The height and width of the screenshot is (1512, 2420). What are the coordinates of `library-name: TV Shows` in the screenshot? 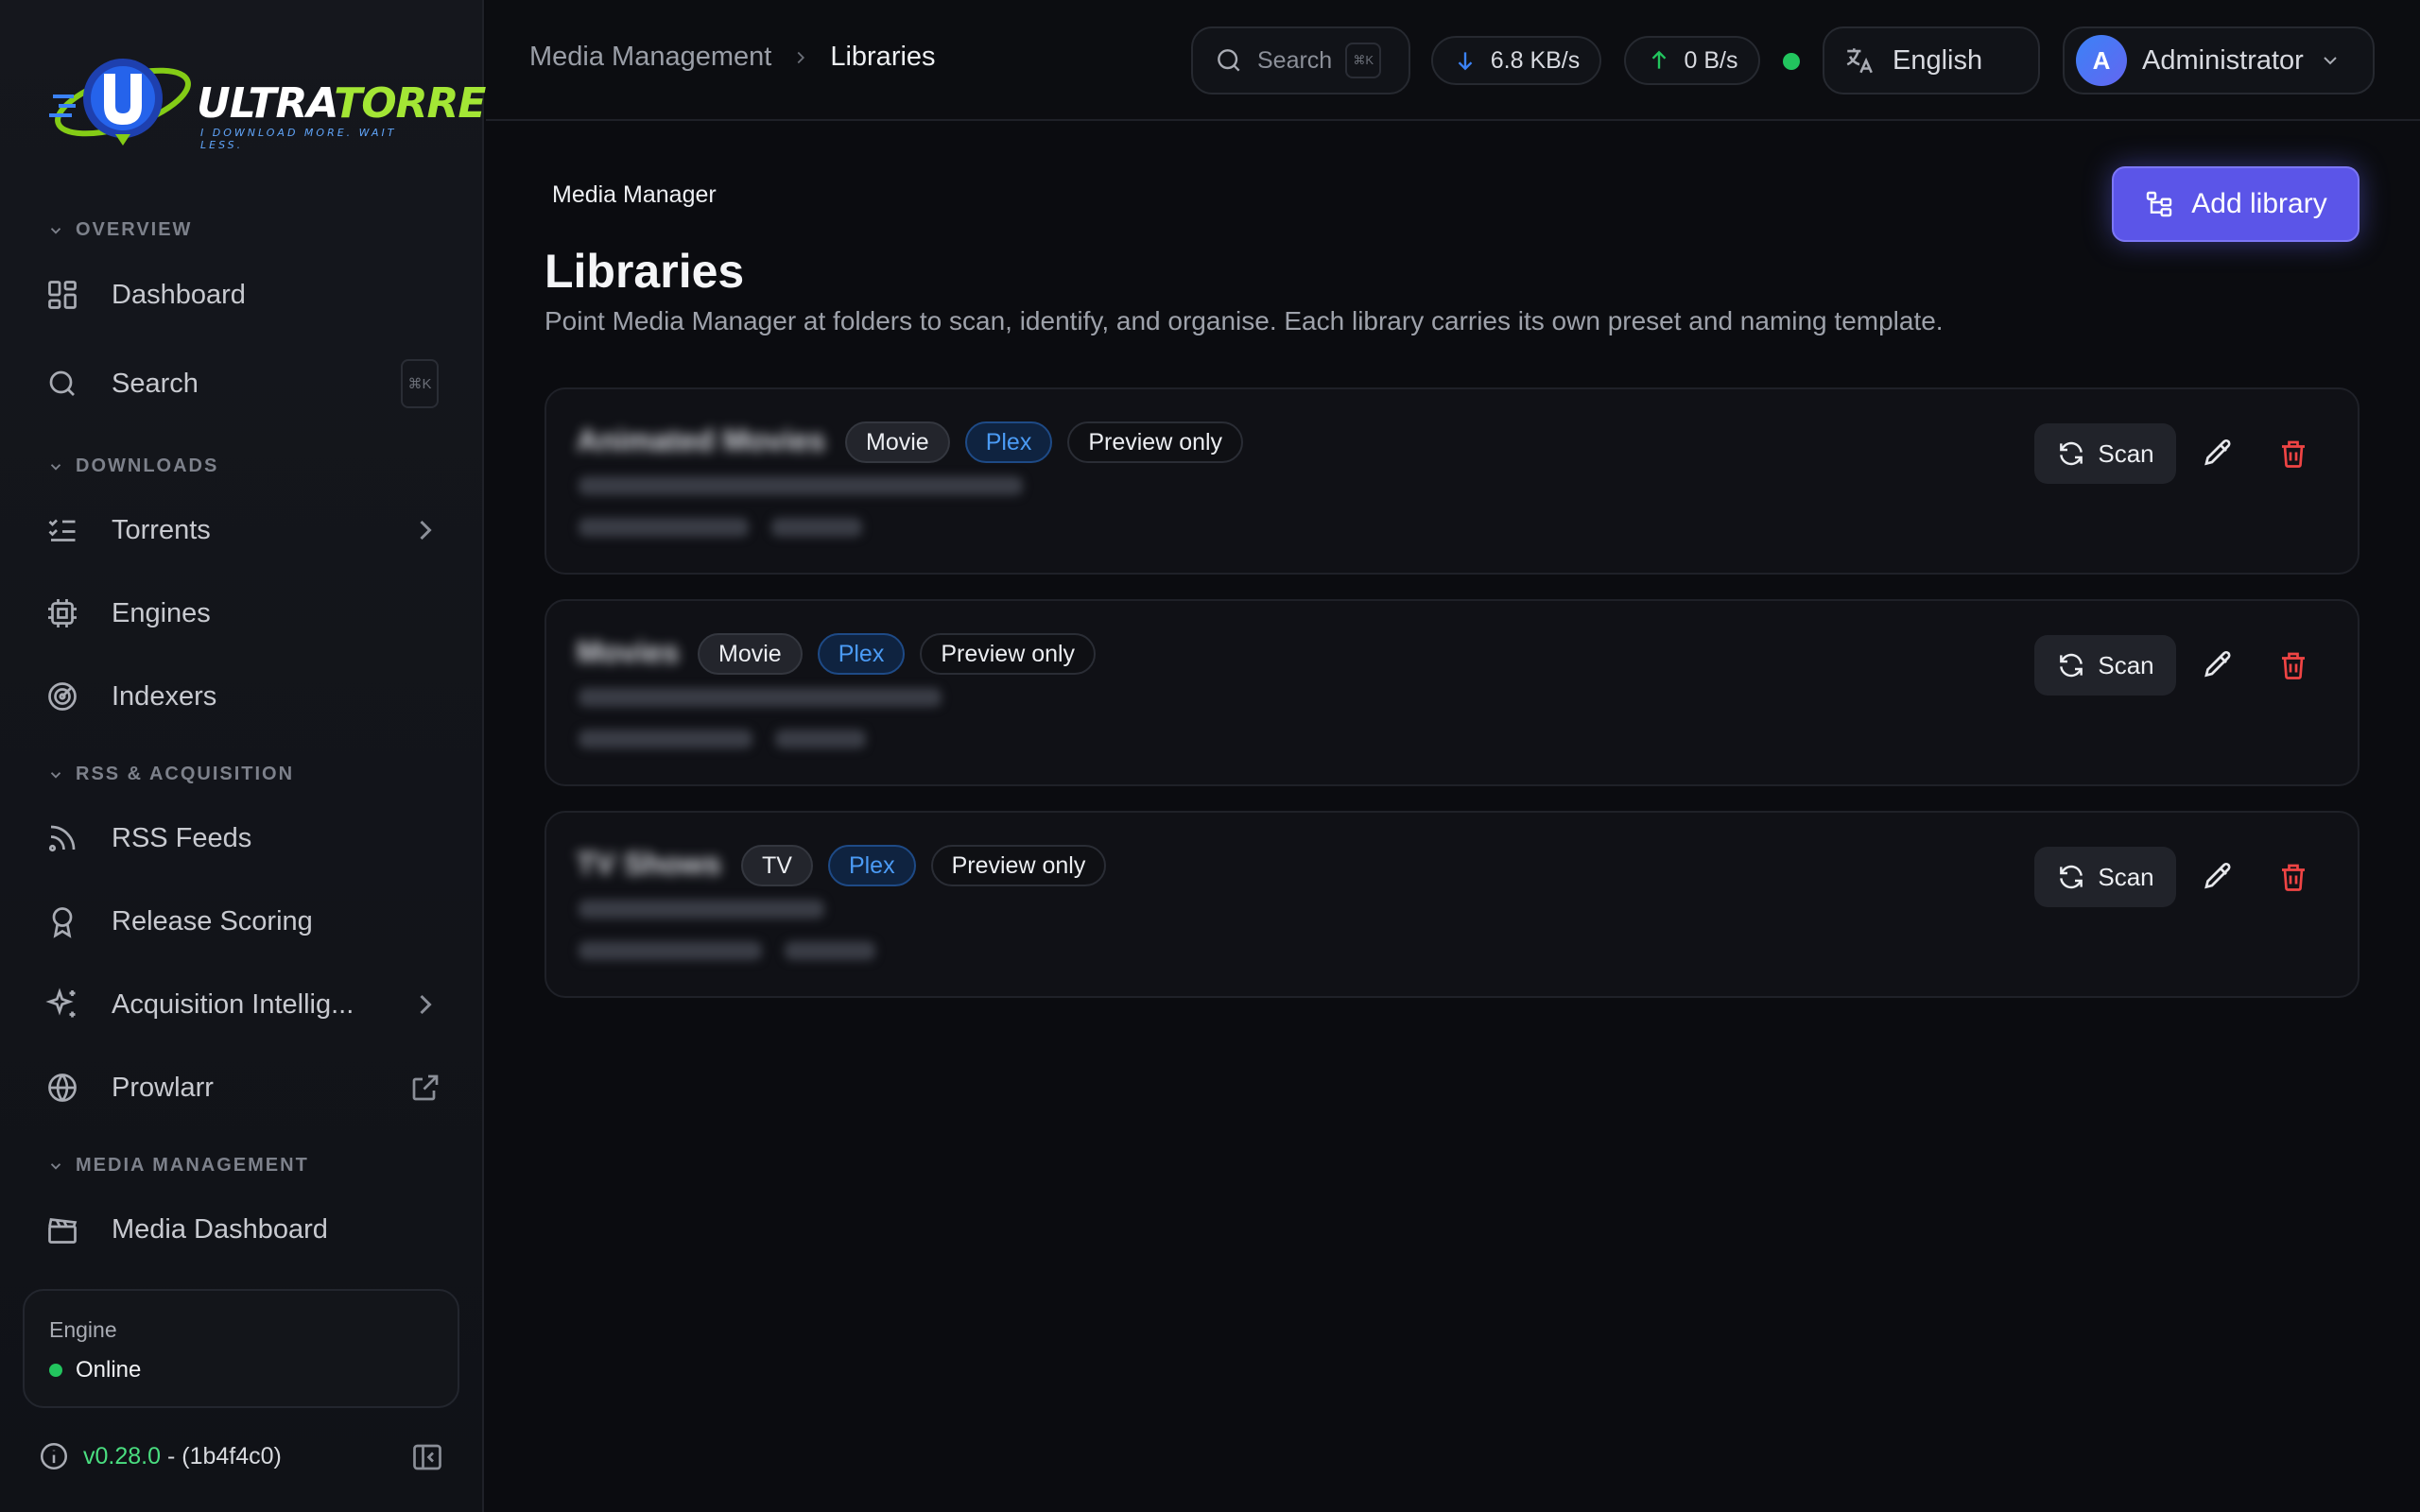 It's located at (649, 864).